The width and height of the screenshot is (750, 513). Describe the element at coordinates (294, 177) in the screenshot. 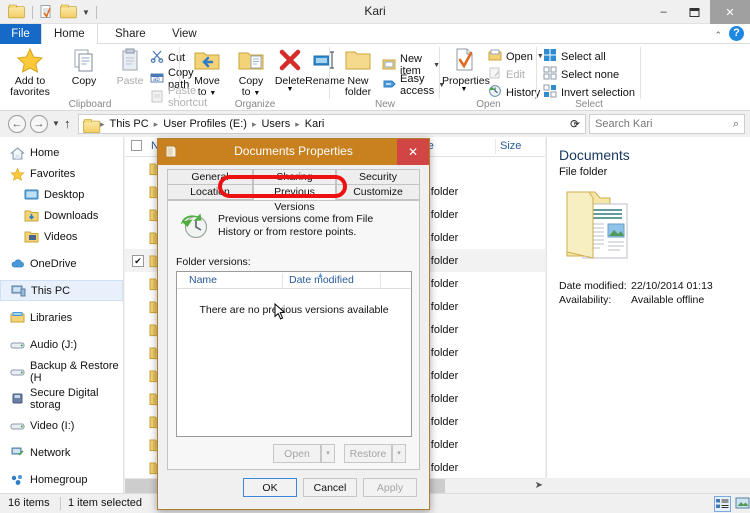

I see `dialog-tab-sharing: Sharing` at that location.